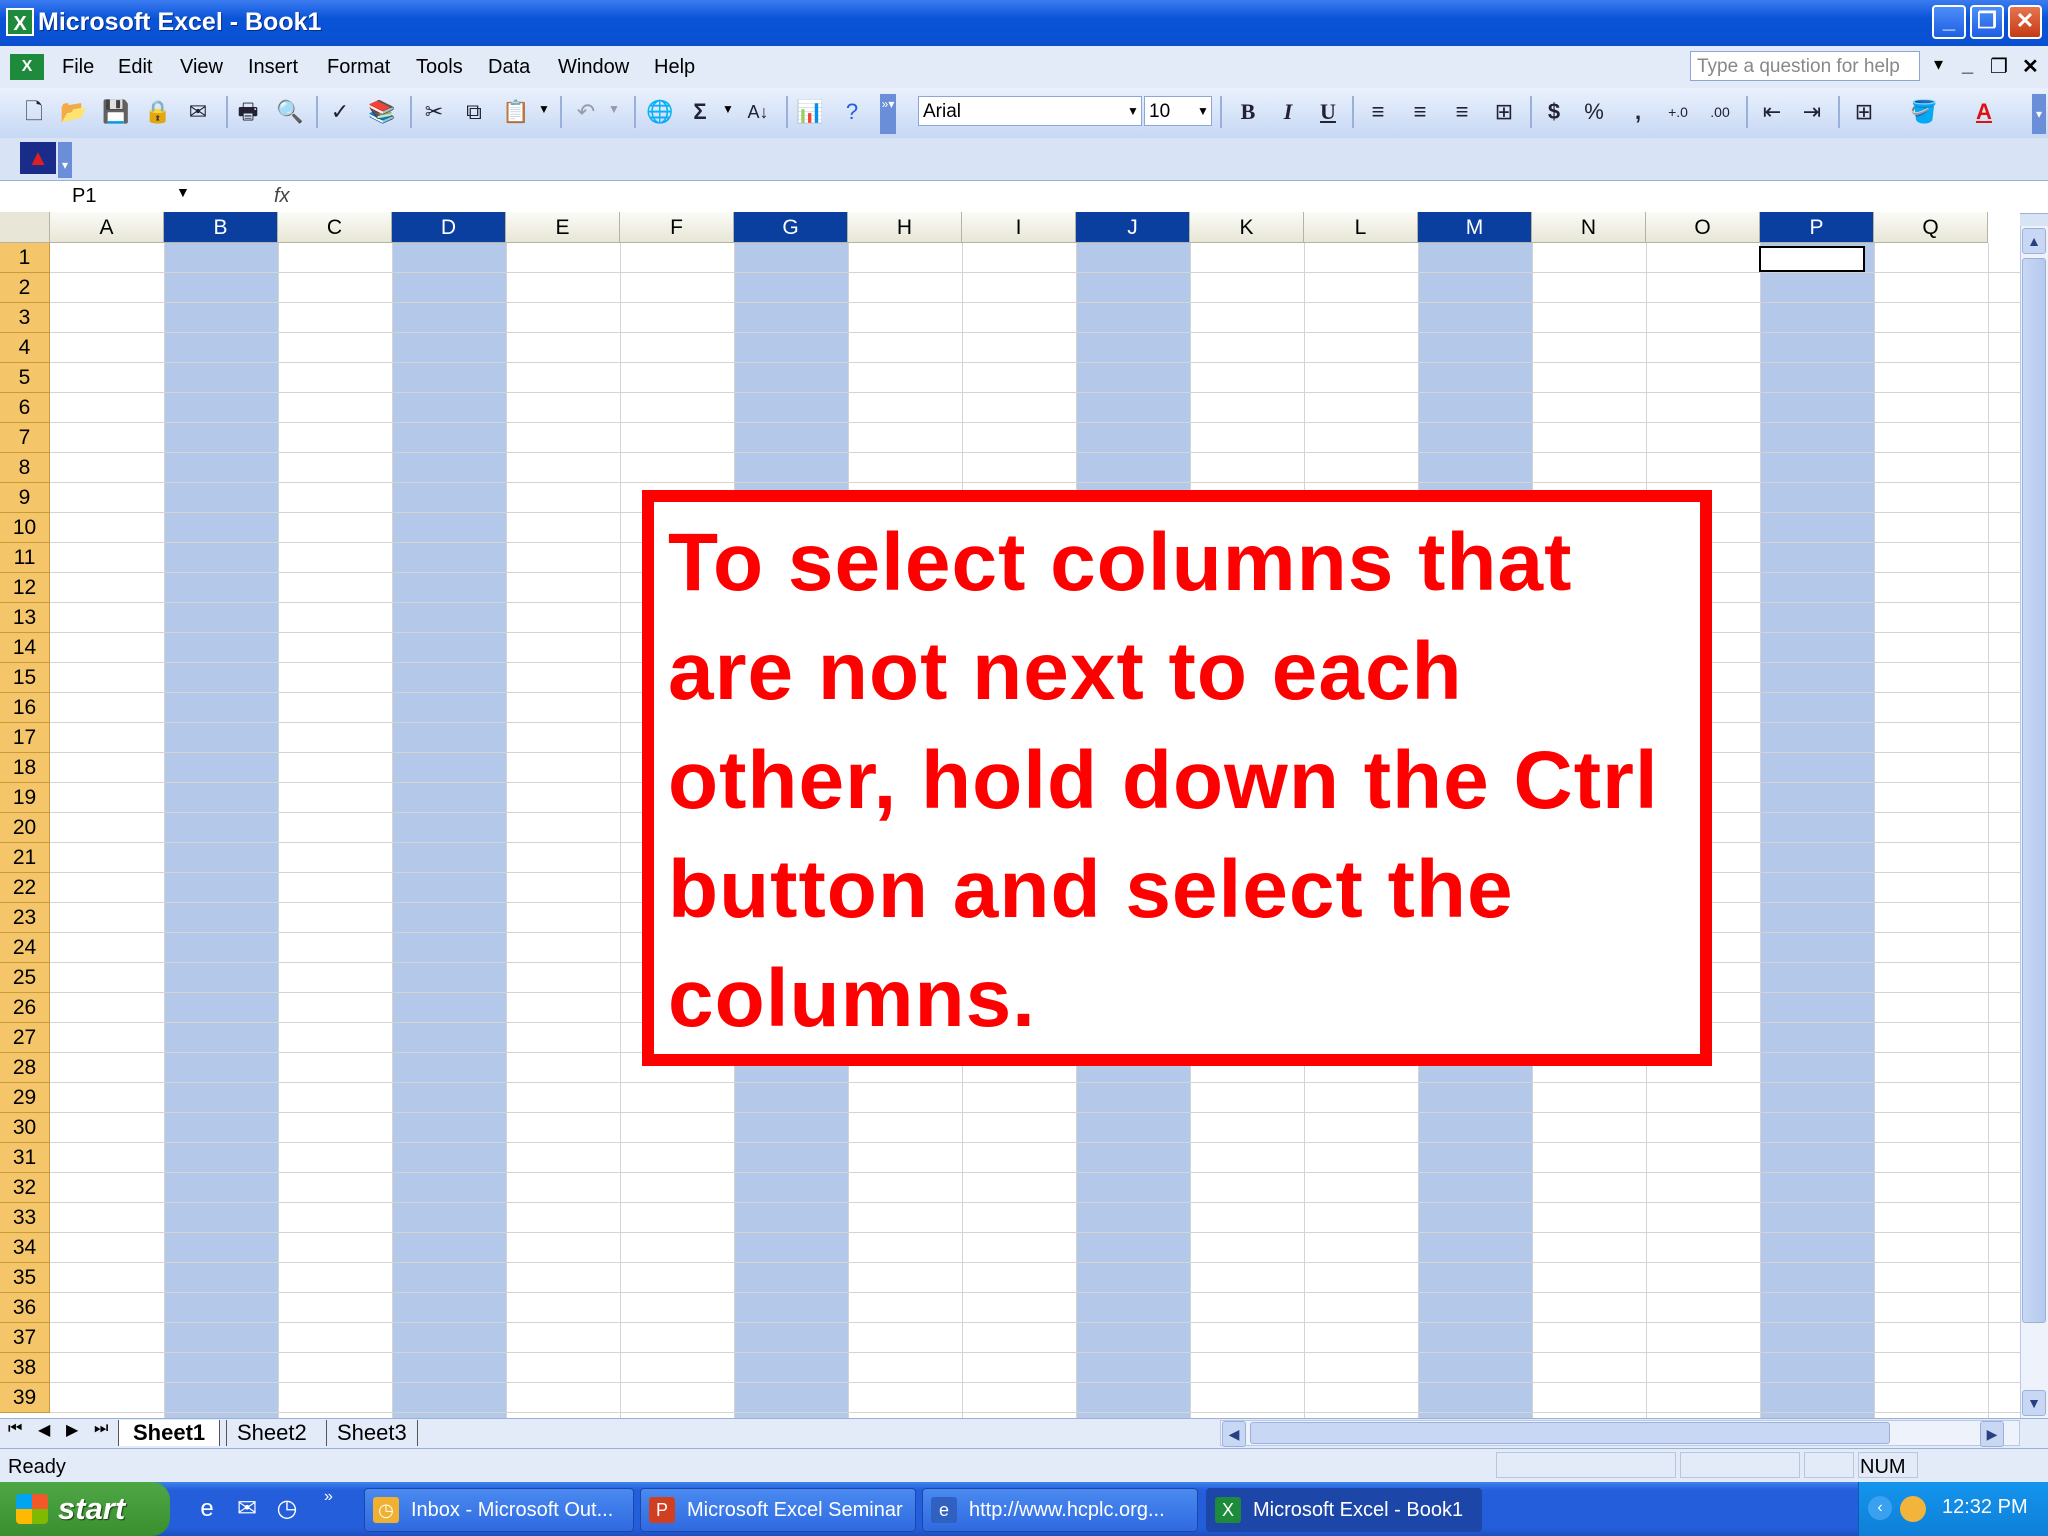 The height and width of the screenshot is (1536, 2048). What do you see at coordinates (1817, 227) in the screenshot?
I see `column-header-p: P` at bounding box center [1817, 227].